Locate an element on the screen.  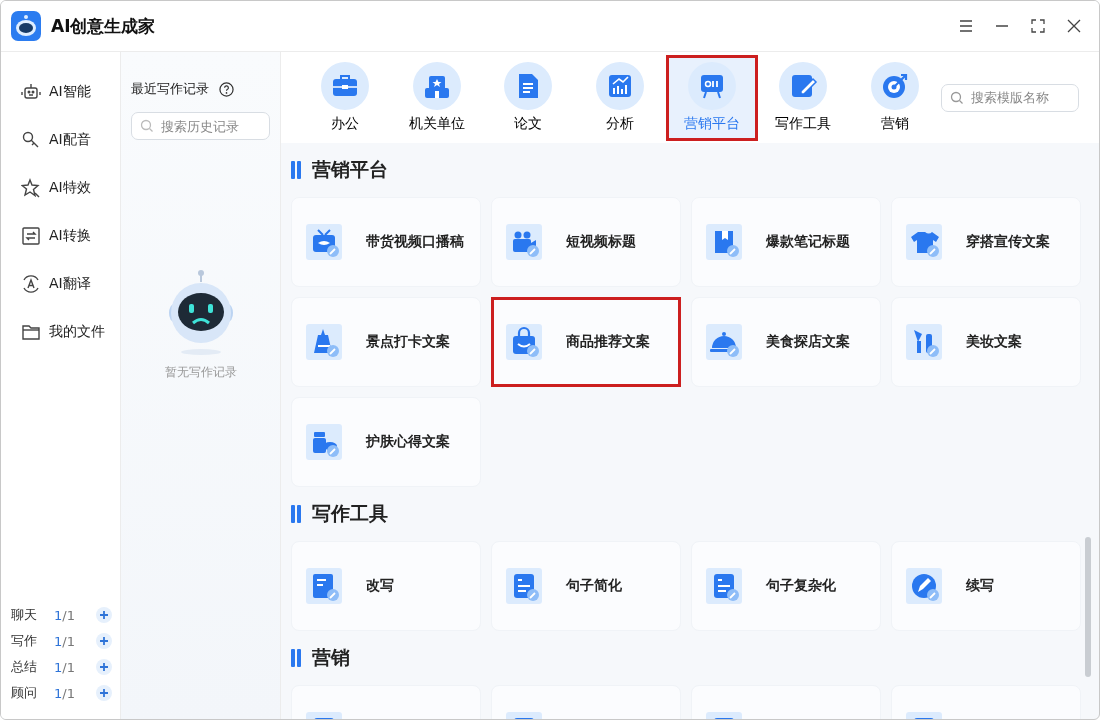
nav-item: AI翻译 is located at coordinates (58, 284).